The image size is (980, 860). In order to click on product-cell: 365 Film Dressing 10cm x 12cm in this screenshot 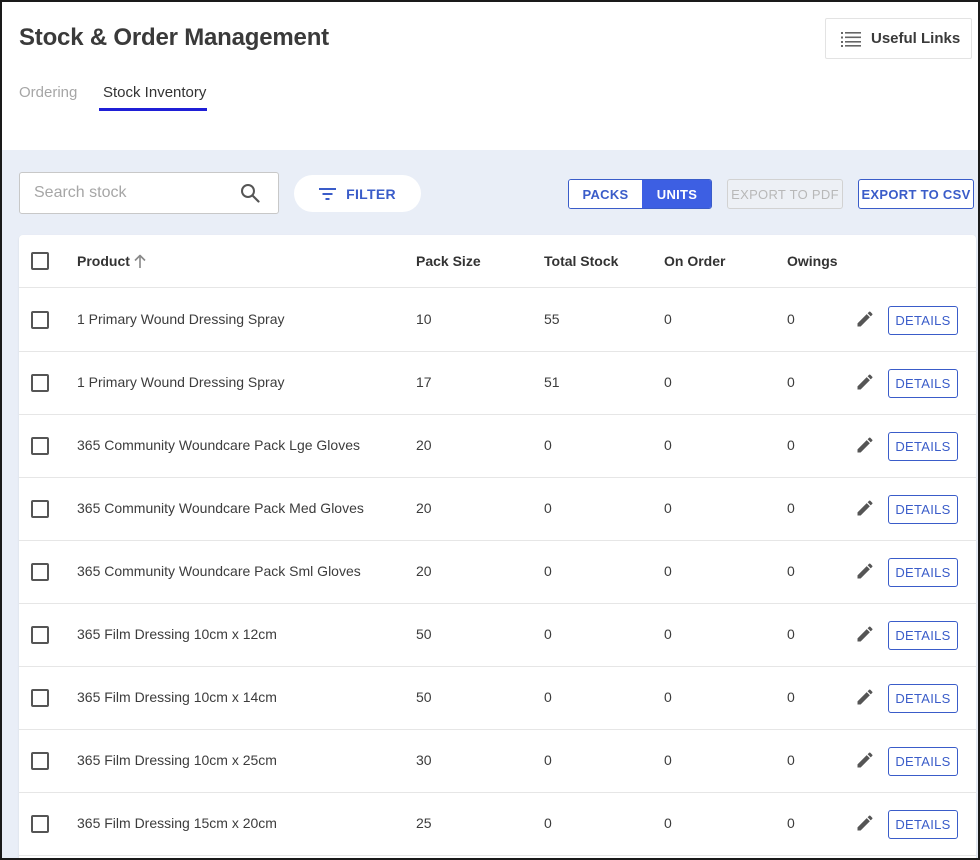, I will do `click(177, 634)`.